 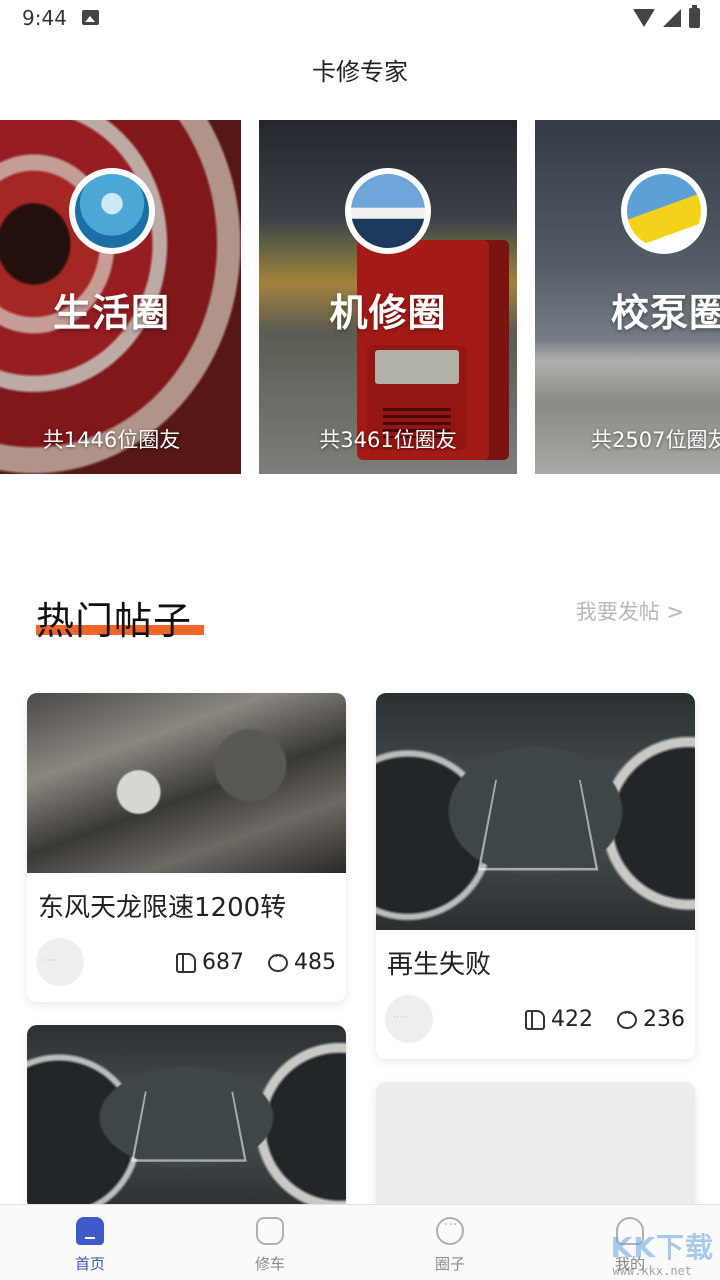 What do you see at coordinates (256, 962) in the screenshot?
I see `post-stats: 687 485` at bounding box center [256, 962].